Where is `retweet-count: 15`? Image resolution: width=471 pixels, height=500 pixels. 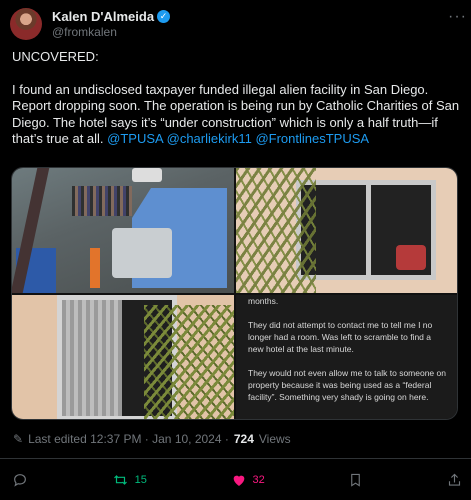
retweet-count: 15 is located at coordinates (140, 480).